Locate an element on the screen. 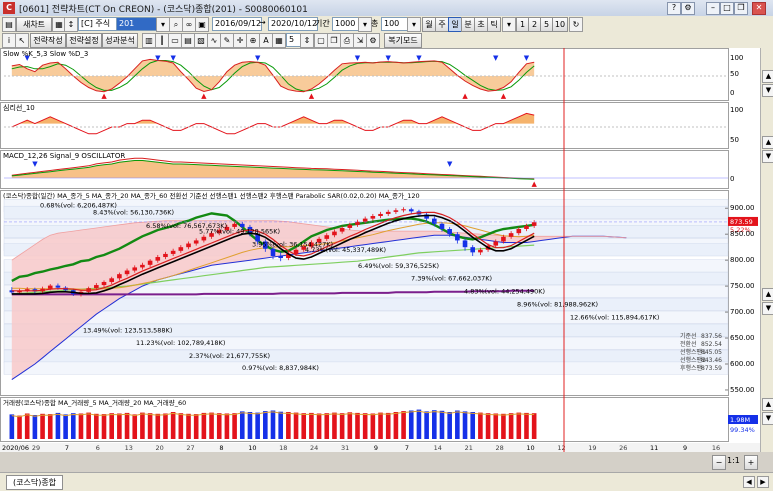 The width and height of the screenshot is (773, 491). copy-icon: ❐ is located at coordinates (334, 40).